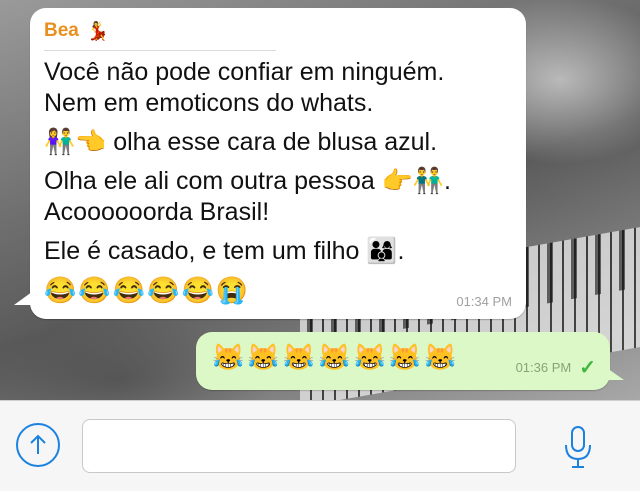  Describe the element at coordinates (209, 103) in the screenshot. I see `message-line: Nem em emoticons do whats.` at that location.